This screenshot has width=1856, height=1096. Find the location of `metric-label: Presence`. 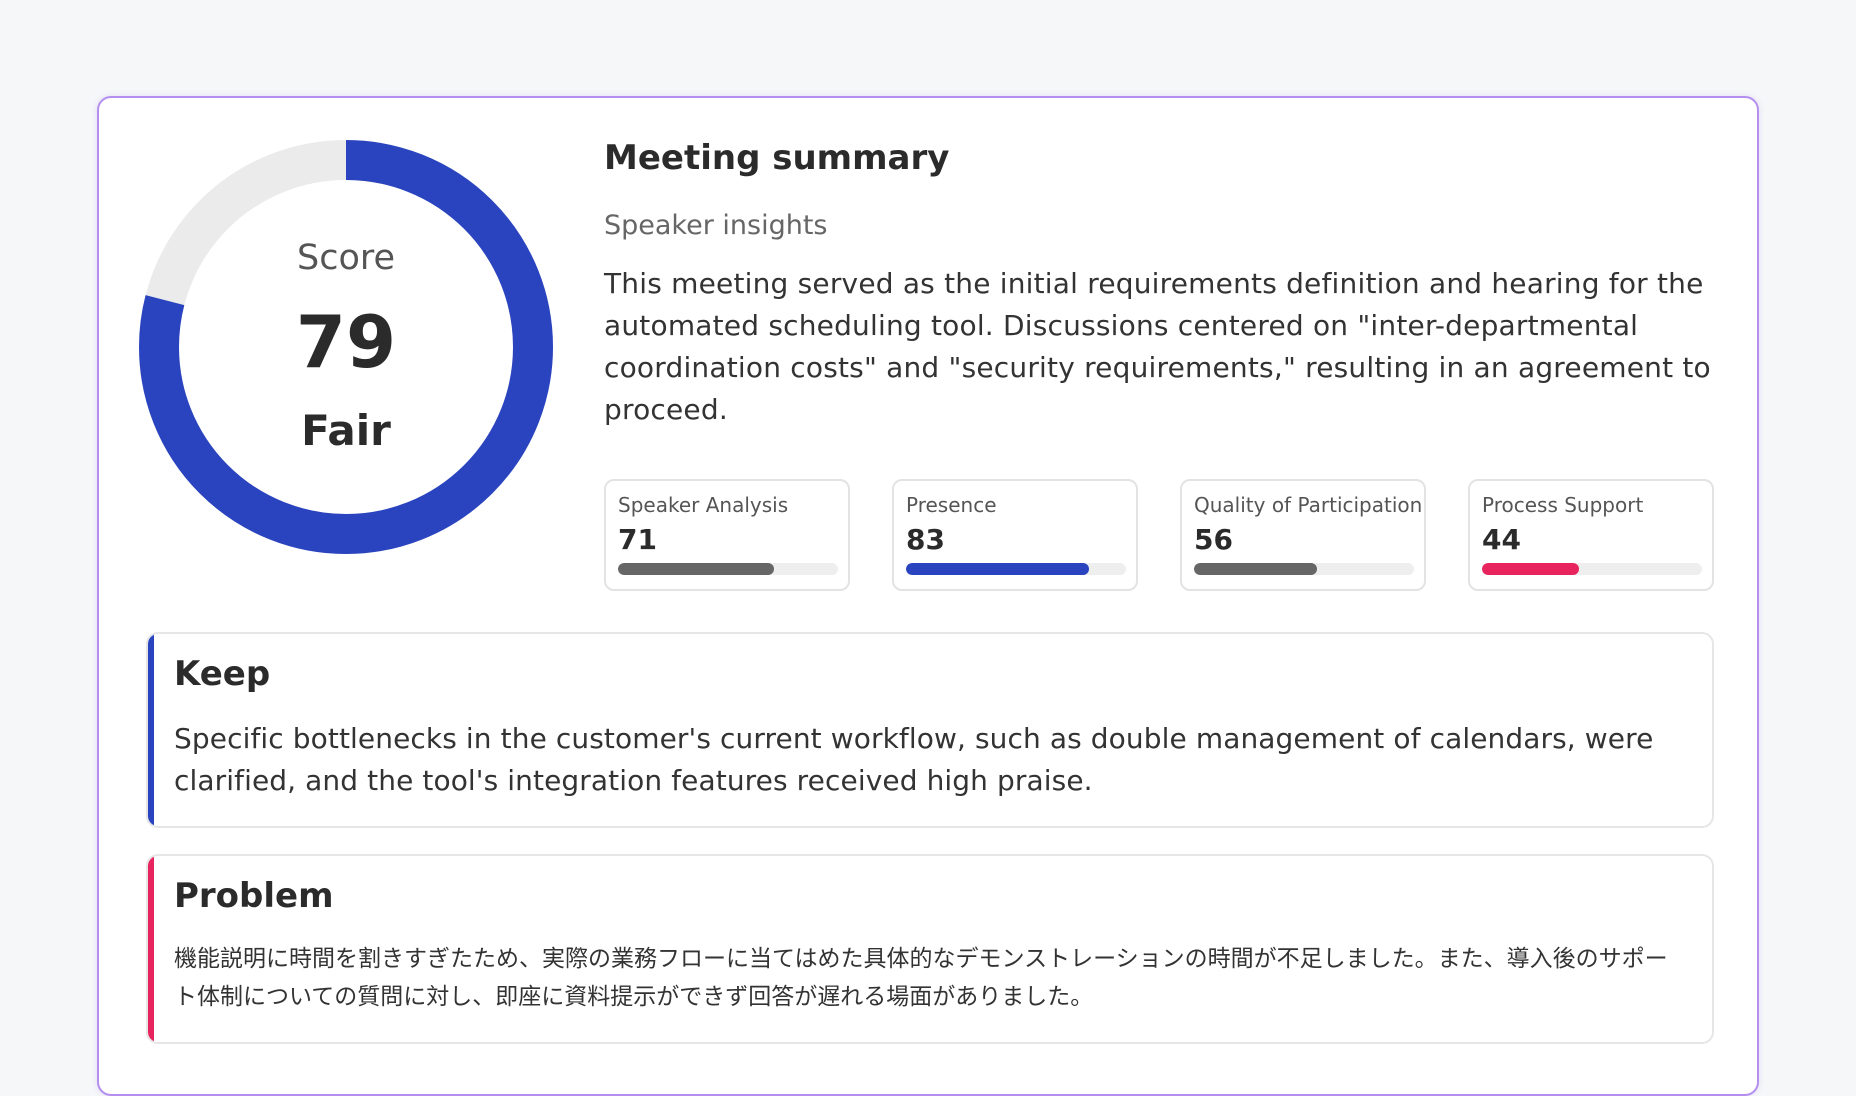

metric-label: Presence is located at coordinates (951, 505).